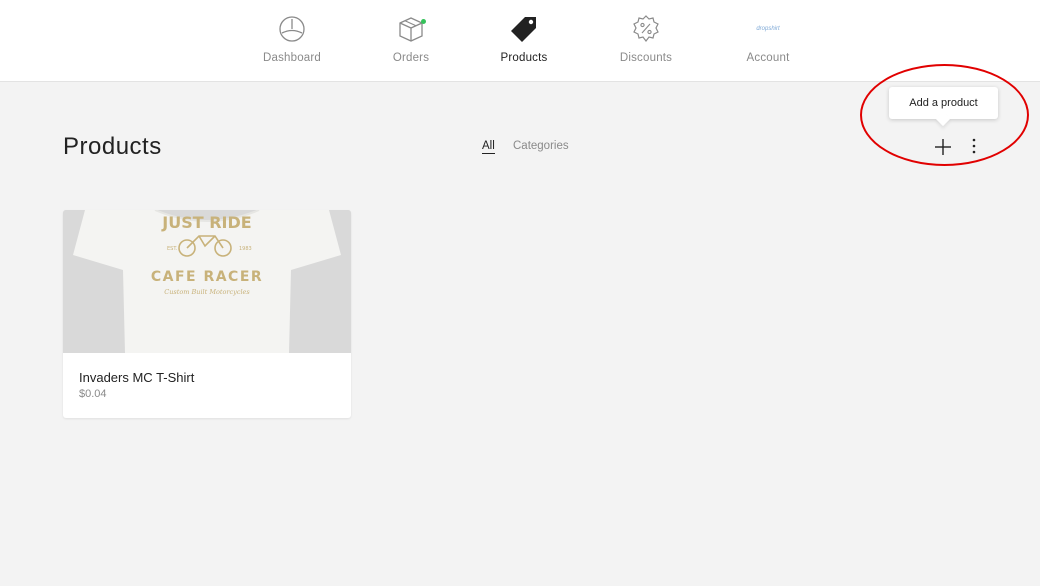 Image resolution: width=1040 pixels, height=586 pixels. I want to click on price-tag-icon, so click(524, 29).